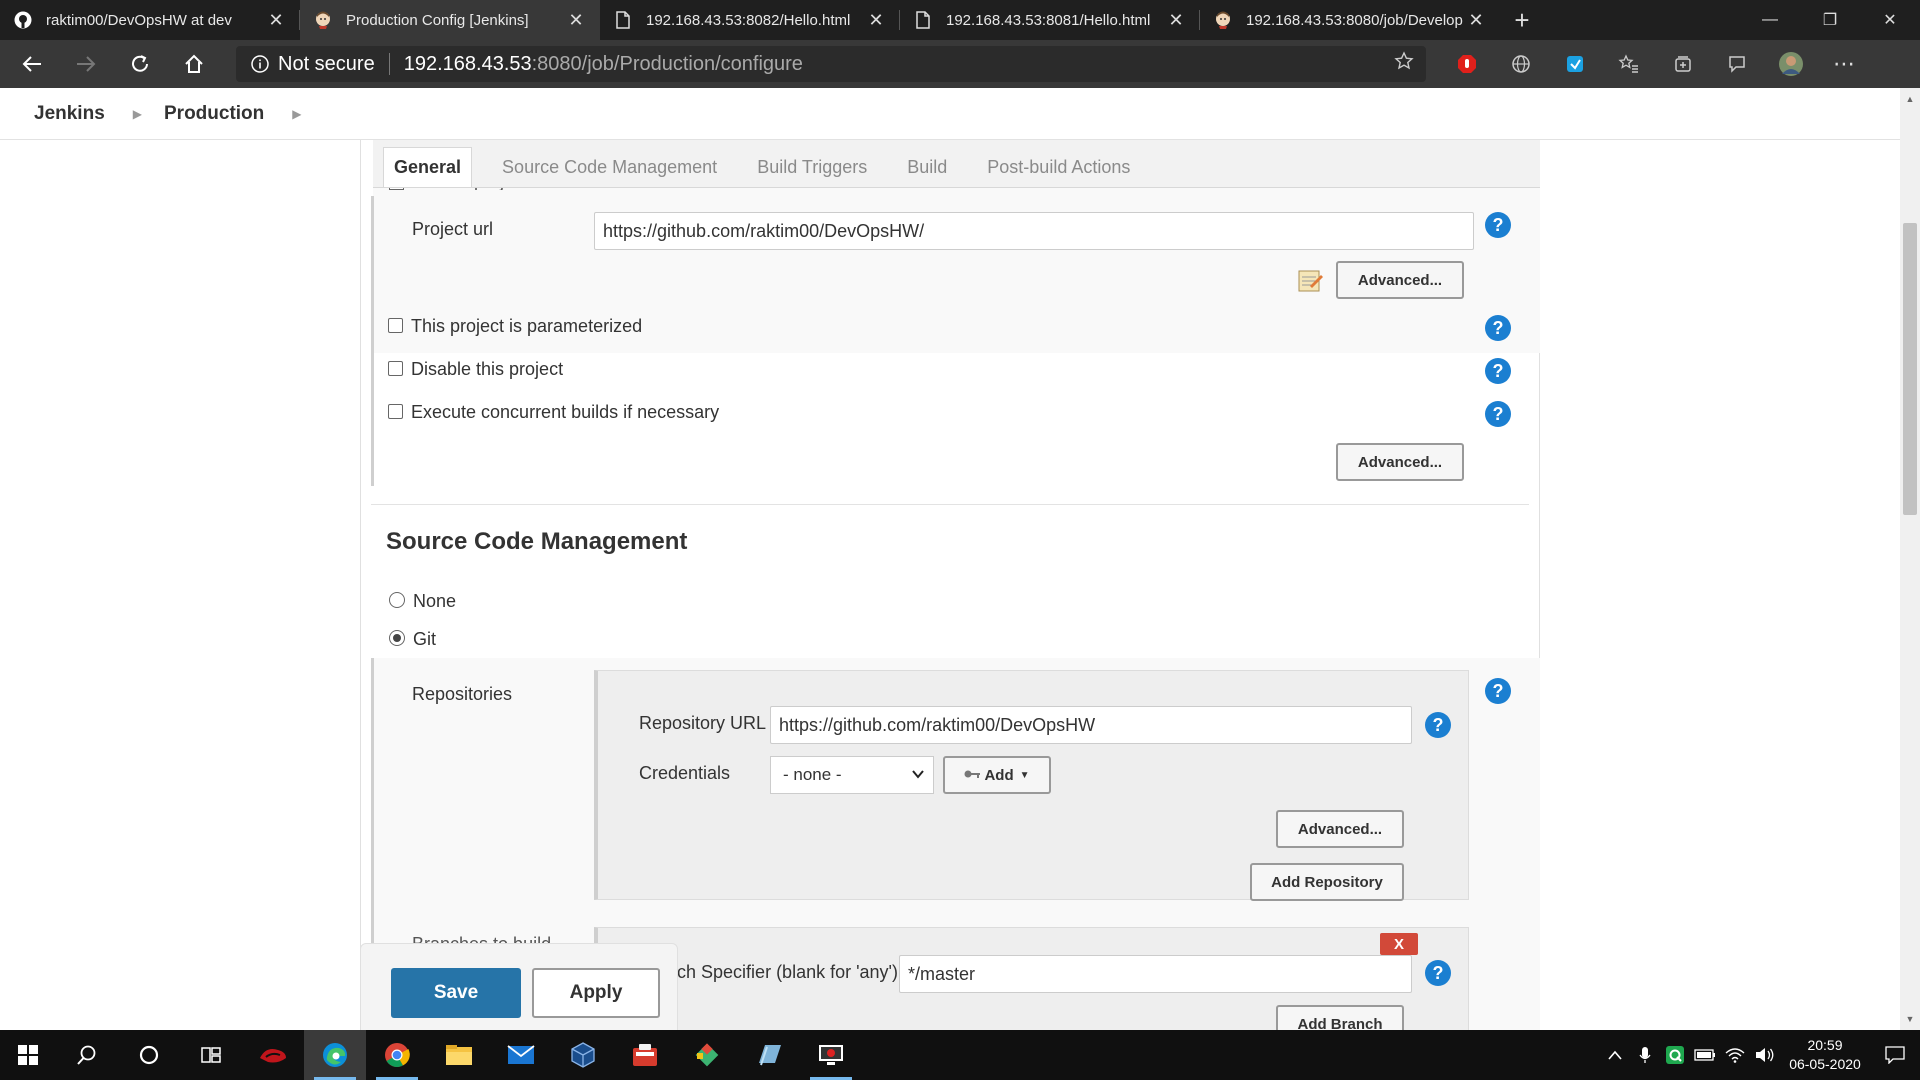 The width and height of the screenshot is (1920, 1080). I want to click on remote-desktop-icon, so click(831, 1055).